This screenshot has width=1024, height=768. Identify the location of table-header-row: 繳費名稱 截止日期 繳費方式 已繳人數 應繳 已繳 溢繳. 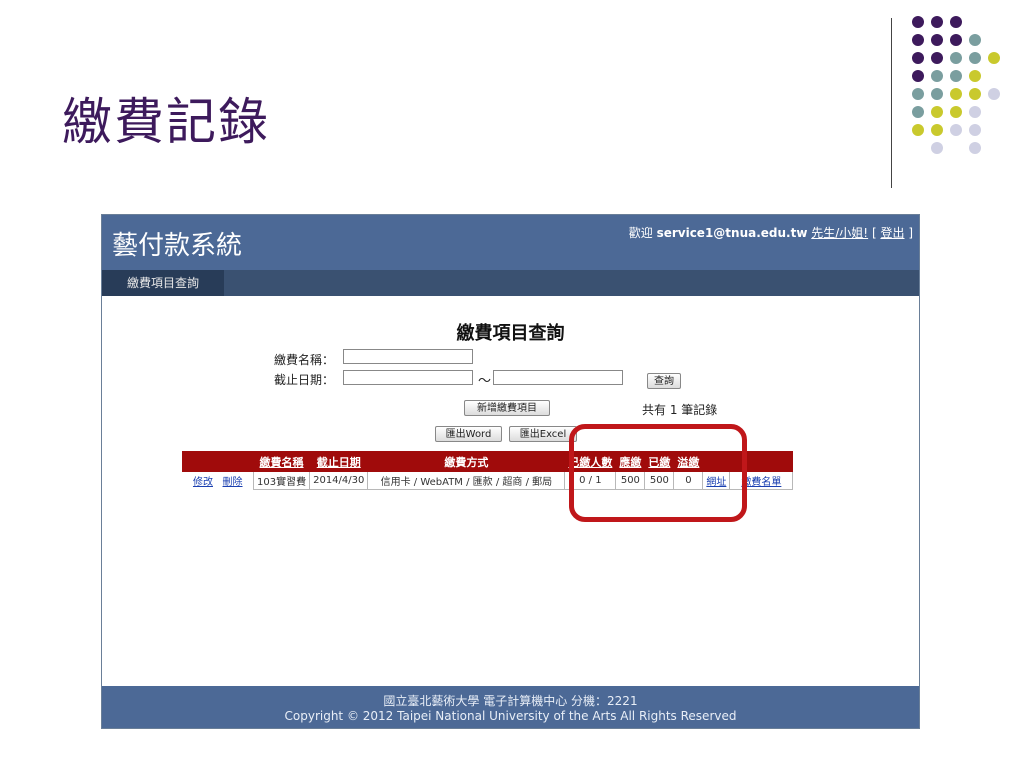
(488, 461).